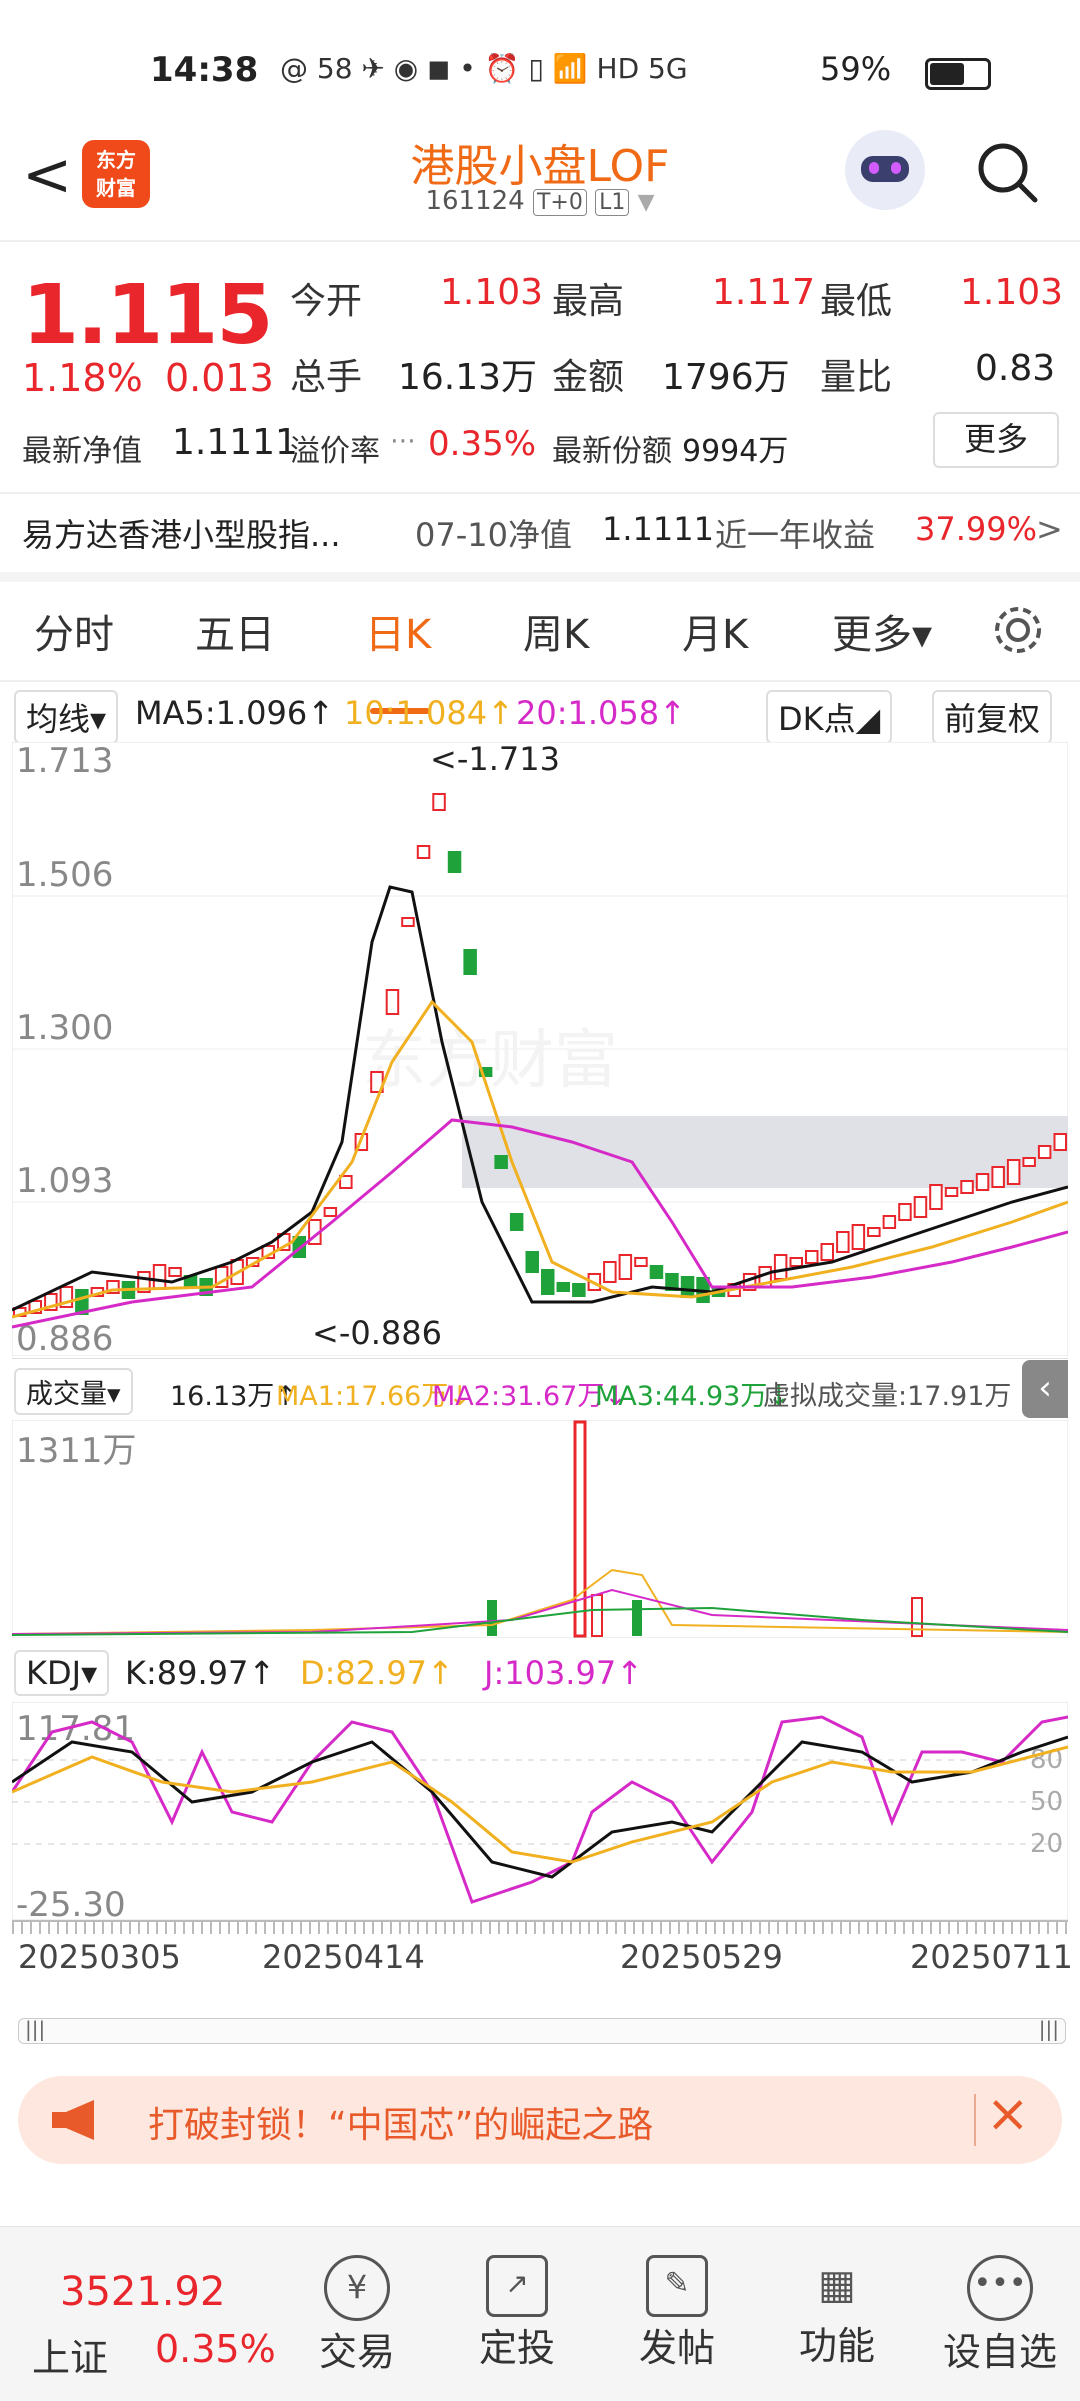  I want to click on close-icon: ×, so click(1008, 2114).